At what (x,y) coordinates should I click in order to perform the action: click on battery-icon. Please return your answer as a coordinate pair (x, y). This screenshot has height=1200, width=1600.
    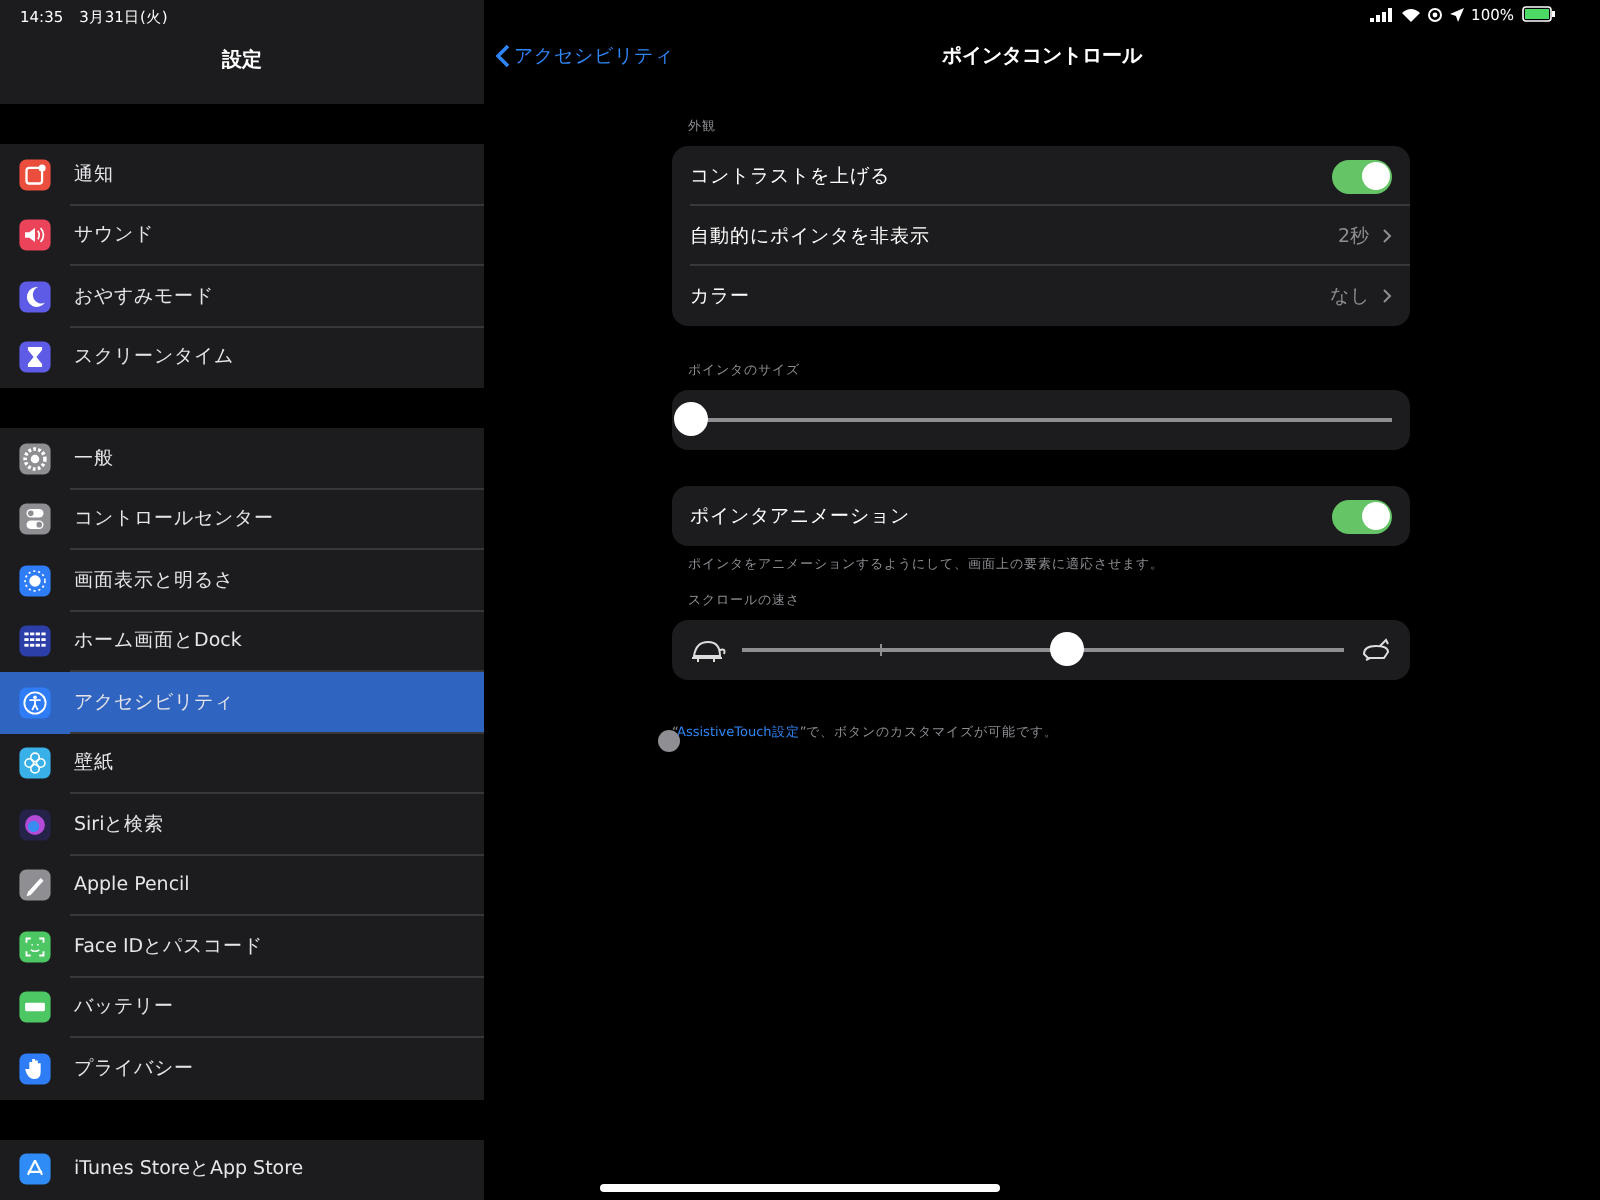
    Looking at the image, I should click on (1539, 14).